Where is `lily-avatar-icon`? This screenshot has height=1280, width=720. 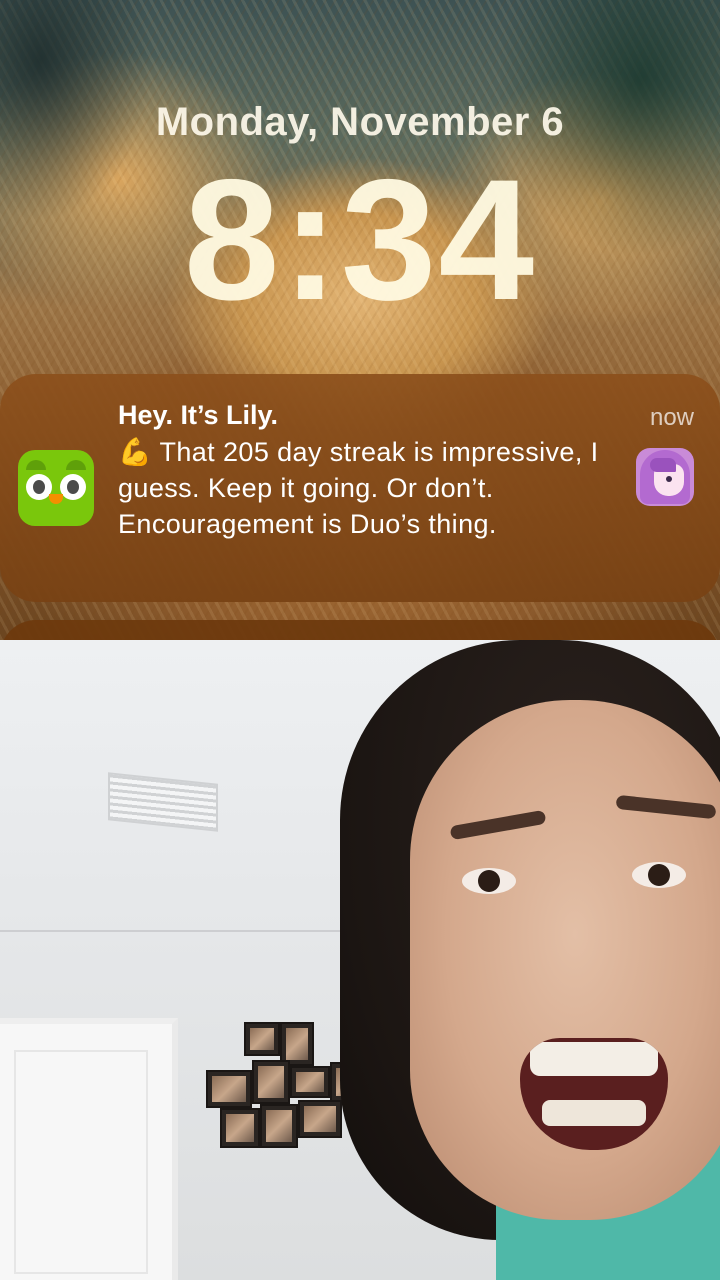
lily-avatar-icon is located at coordinates (665, 477).